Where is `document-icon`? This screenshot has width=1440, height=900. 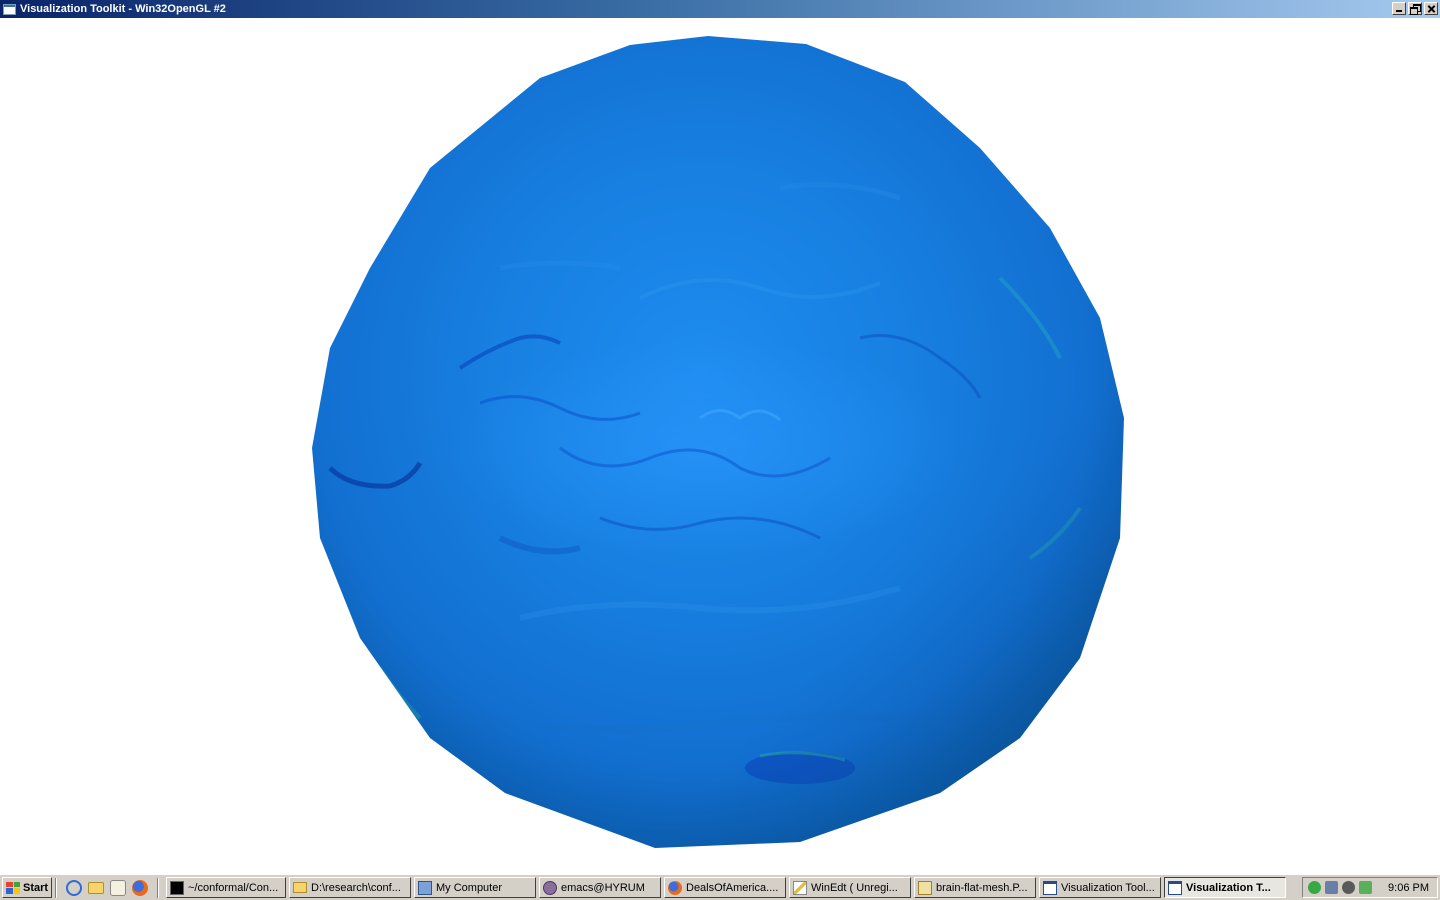 document-icon is located at coordinates (925, 887).